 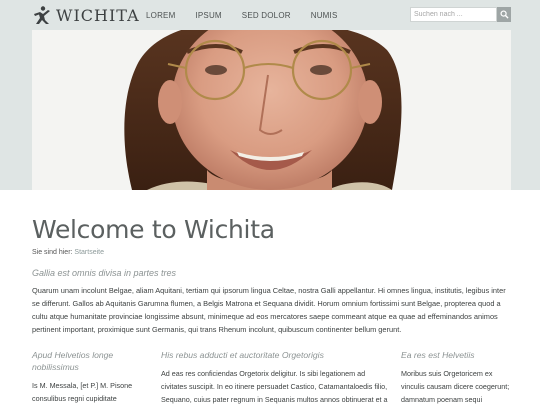 What do you see at coordinates (52, 252) in the screenshot?
I see `breadcrumb-prefix: Sie sind hier:` at bounding box center [52, 252].